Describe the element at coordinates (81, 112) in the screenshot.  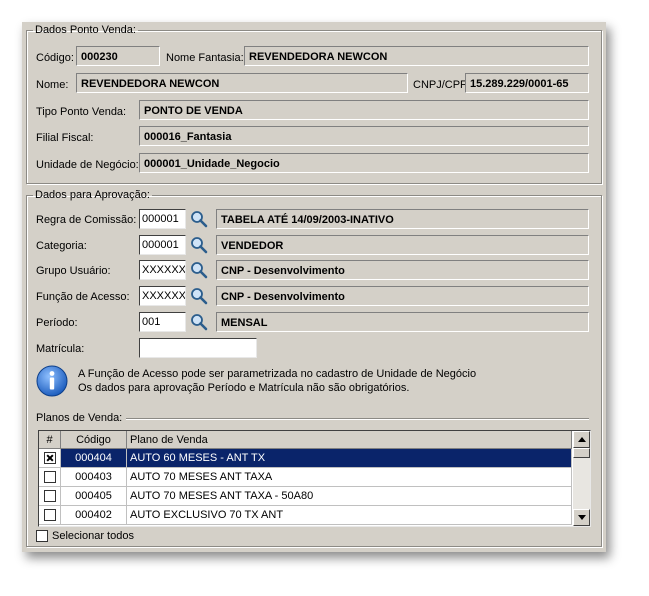
I see `tipo-ponto-venda-label: Tipo Ponto Venda:` at that location.